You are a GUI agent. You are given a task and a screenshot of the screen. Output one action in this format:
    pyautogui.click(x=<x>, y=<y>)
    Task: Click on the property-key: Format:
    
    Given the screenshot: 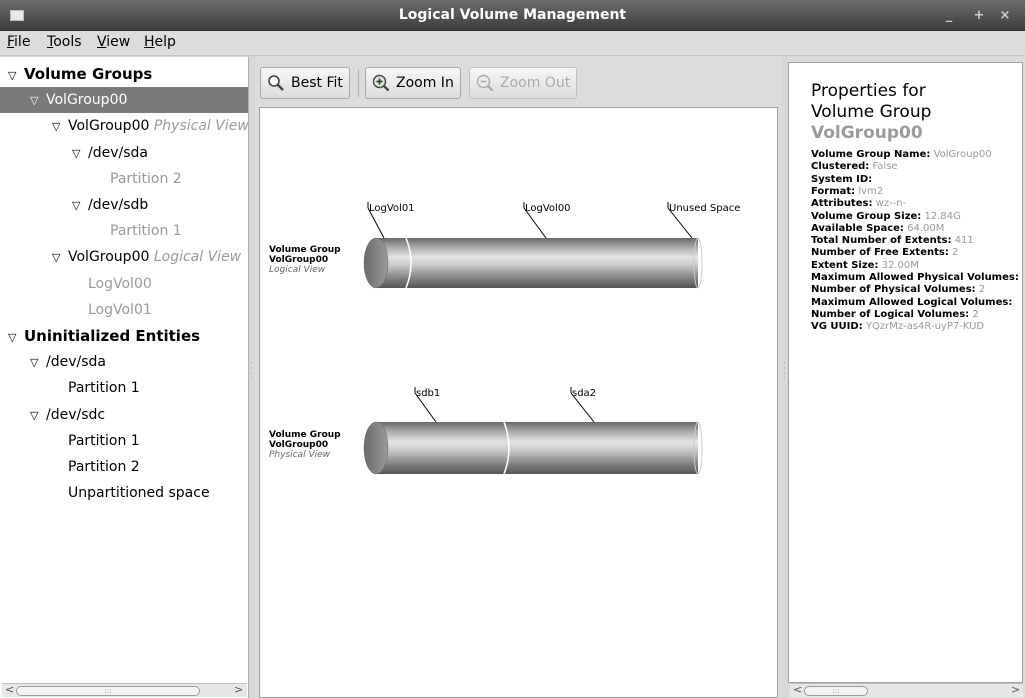 What is the action you would take?
    pyautogui.click(x=833, y=191)
    